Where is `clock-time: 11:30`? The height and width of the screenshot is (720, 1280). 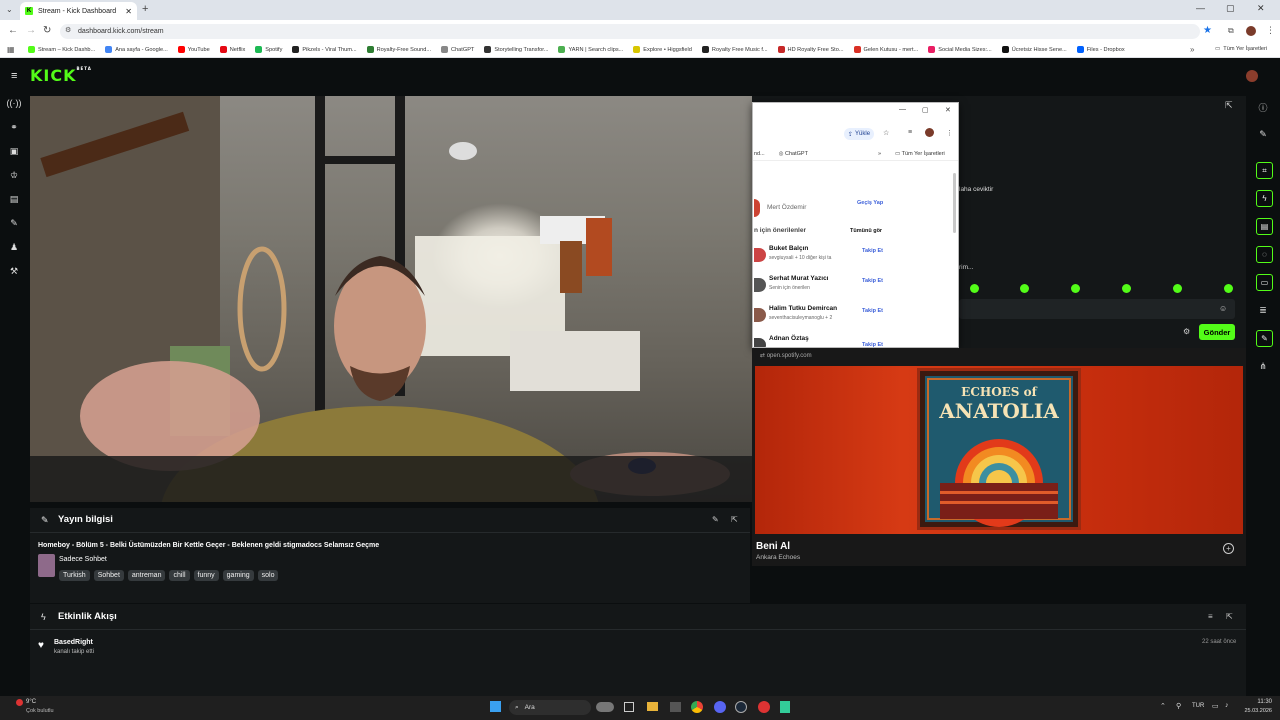
clock-time: 11:30 is located at coordinates (1257, 702).